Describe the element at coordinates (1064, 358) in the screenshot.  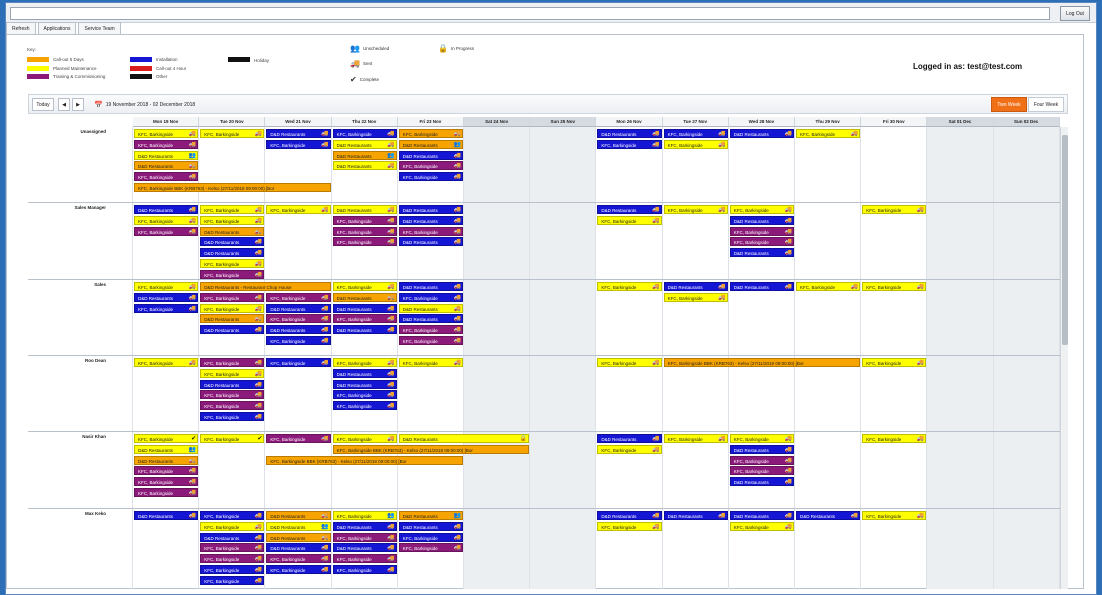
I see `vertical-scrollbar` at that location.